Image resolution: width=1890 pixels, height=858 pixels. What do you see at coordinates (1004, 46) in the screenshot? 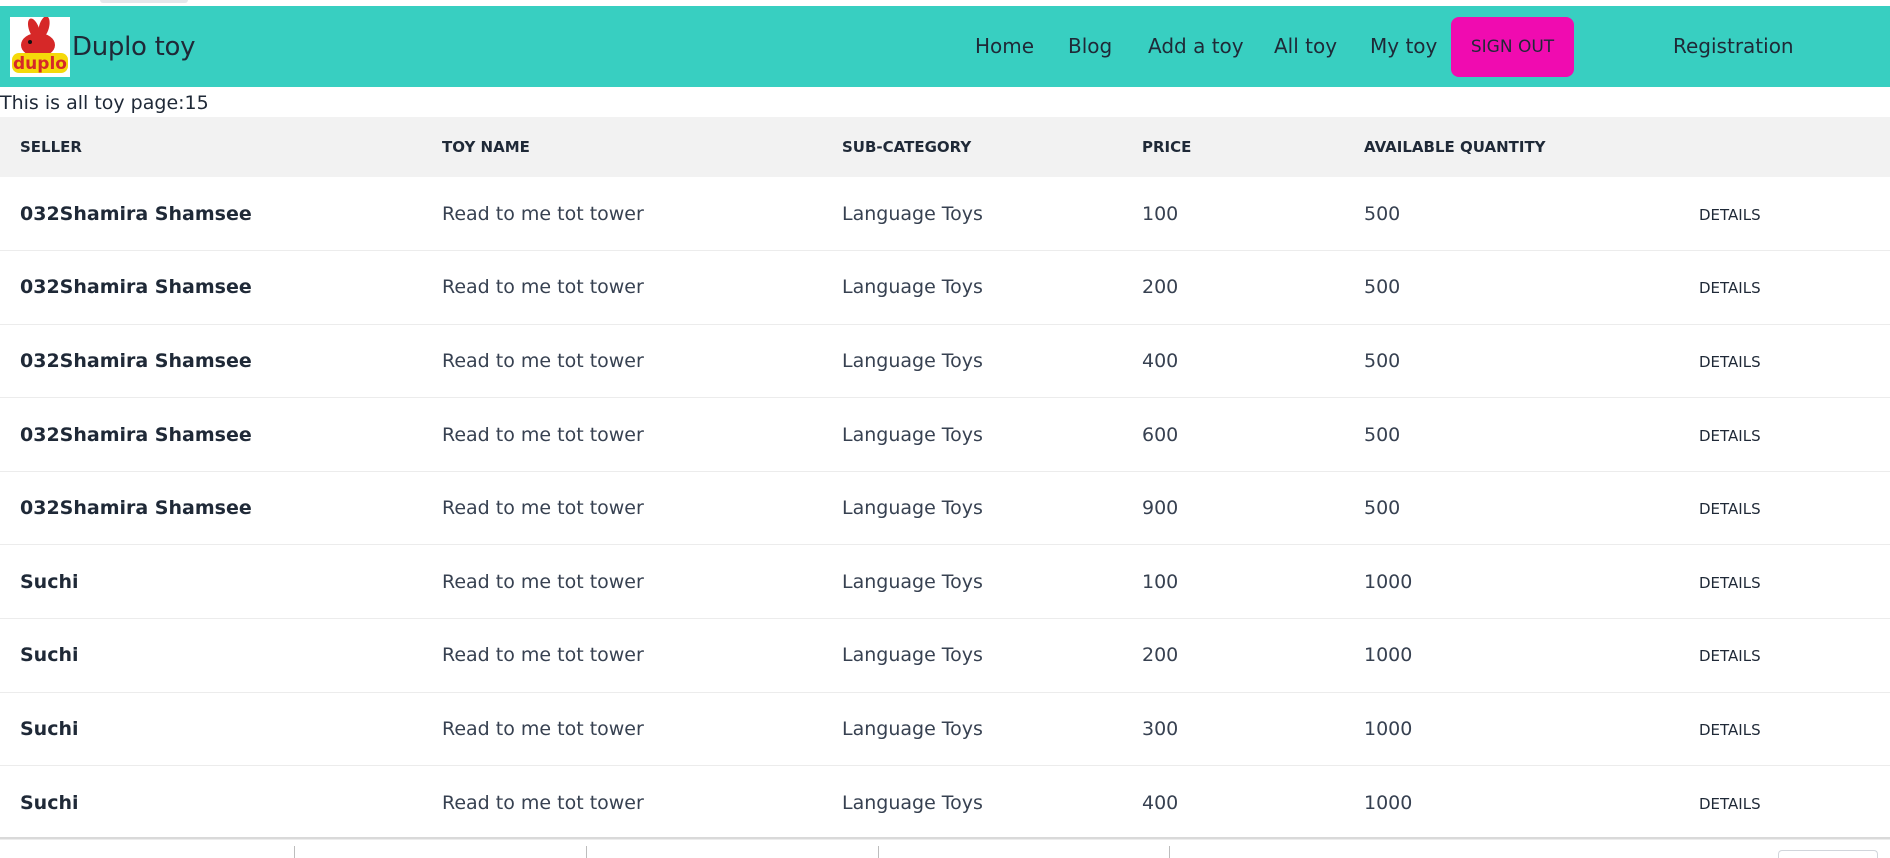
I see `nav-home: Home` at bounding box center [1004, 46].